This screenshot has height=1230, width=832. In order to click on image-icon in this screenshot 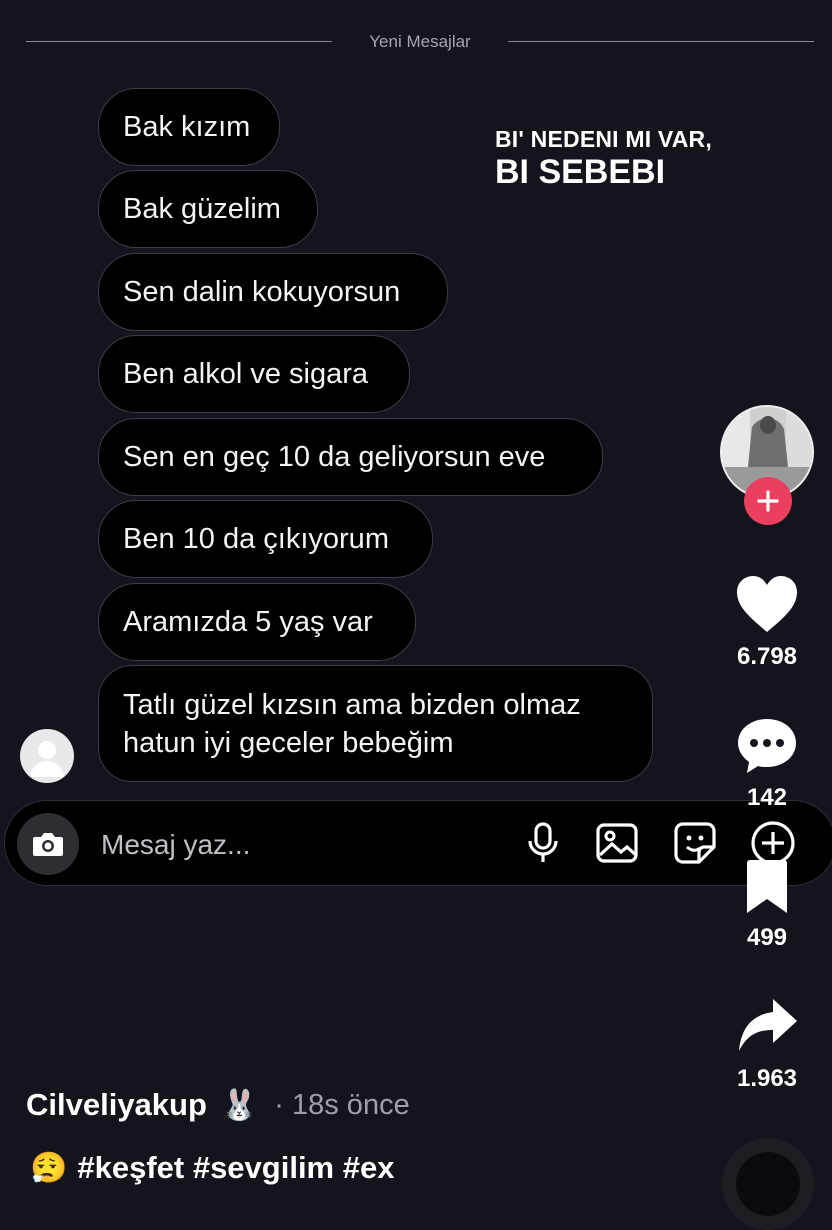, I will do `click(617, 843)`.